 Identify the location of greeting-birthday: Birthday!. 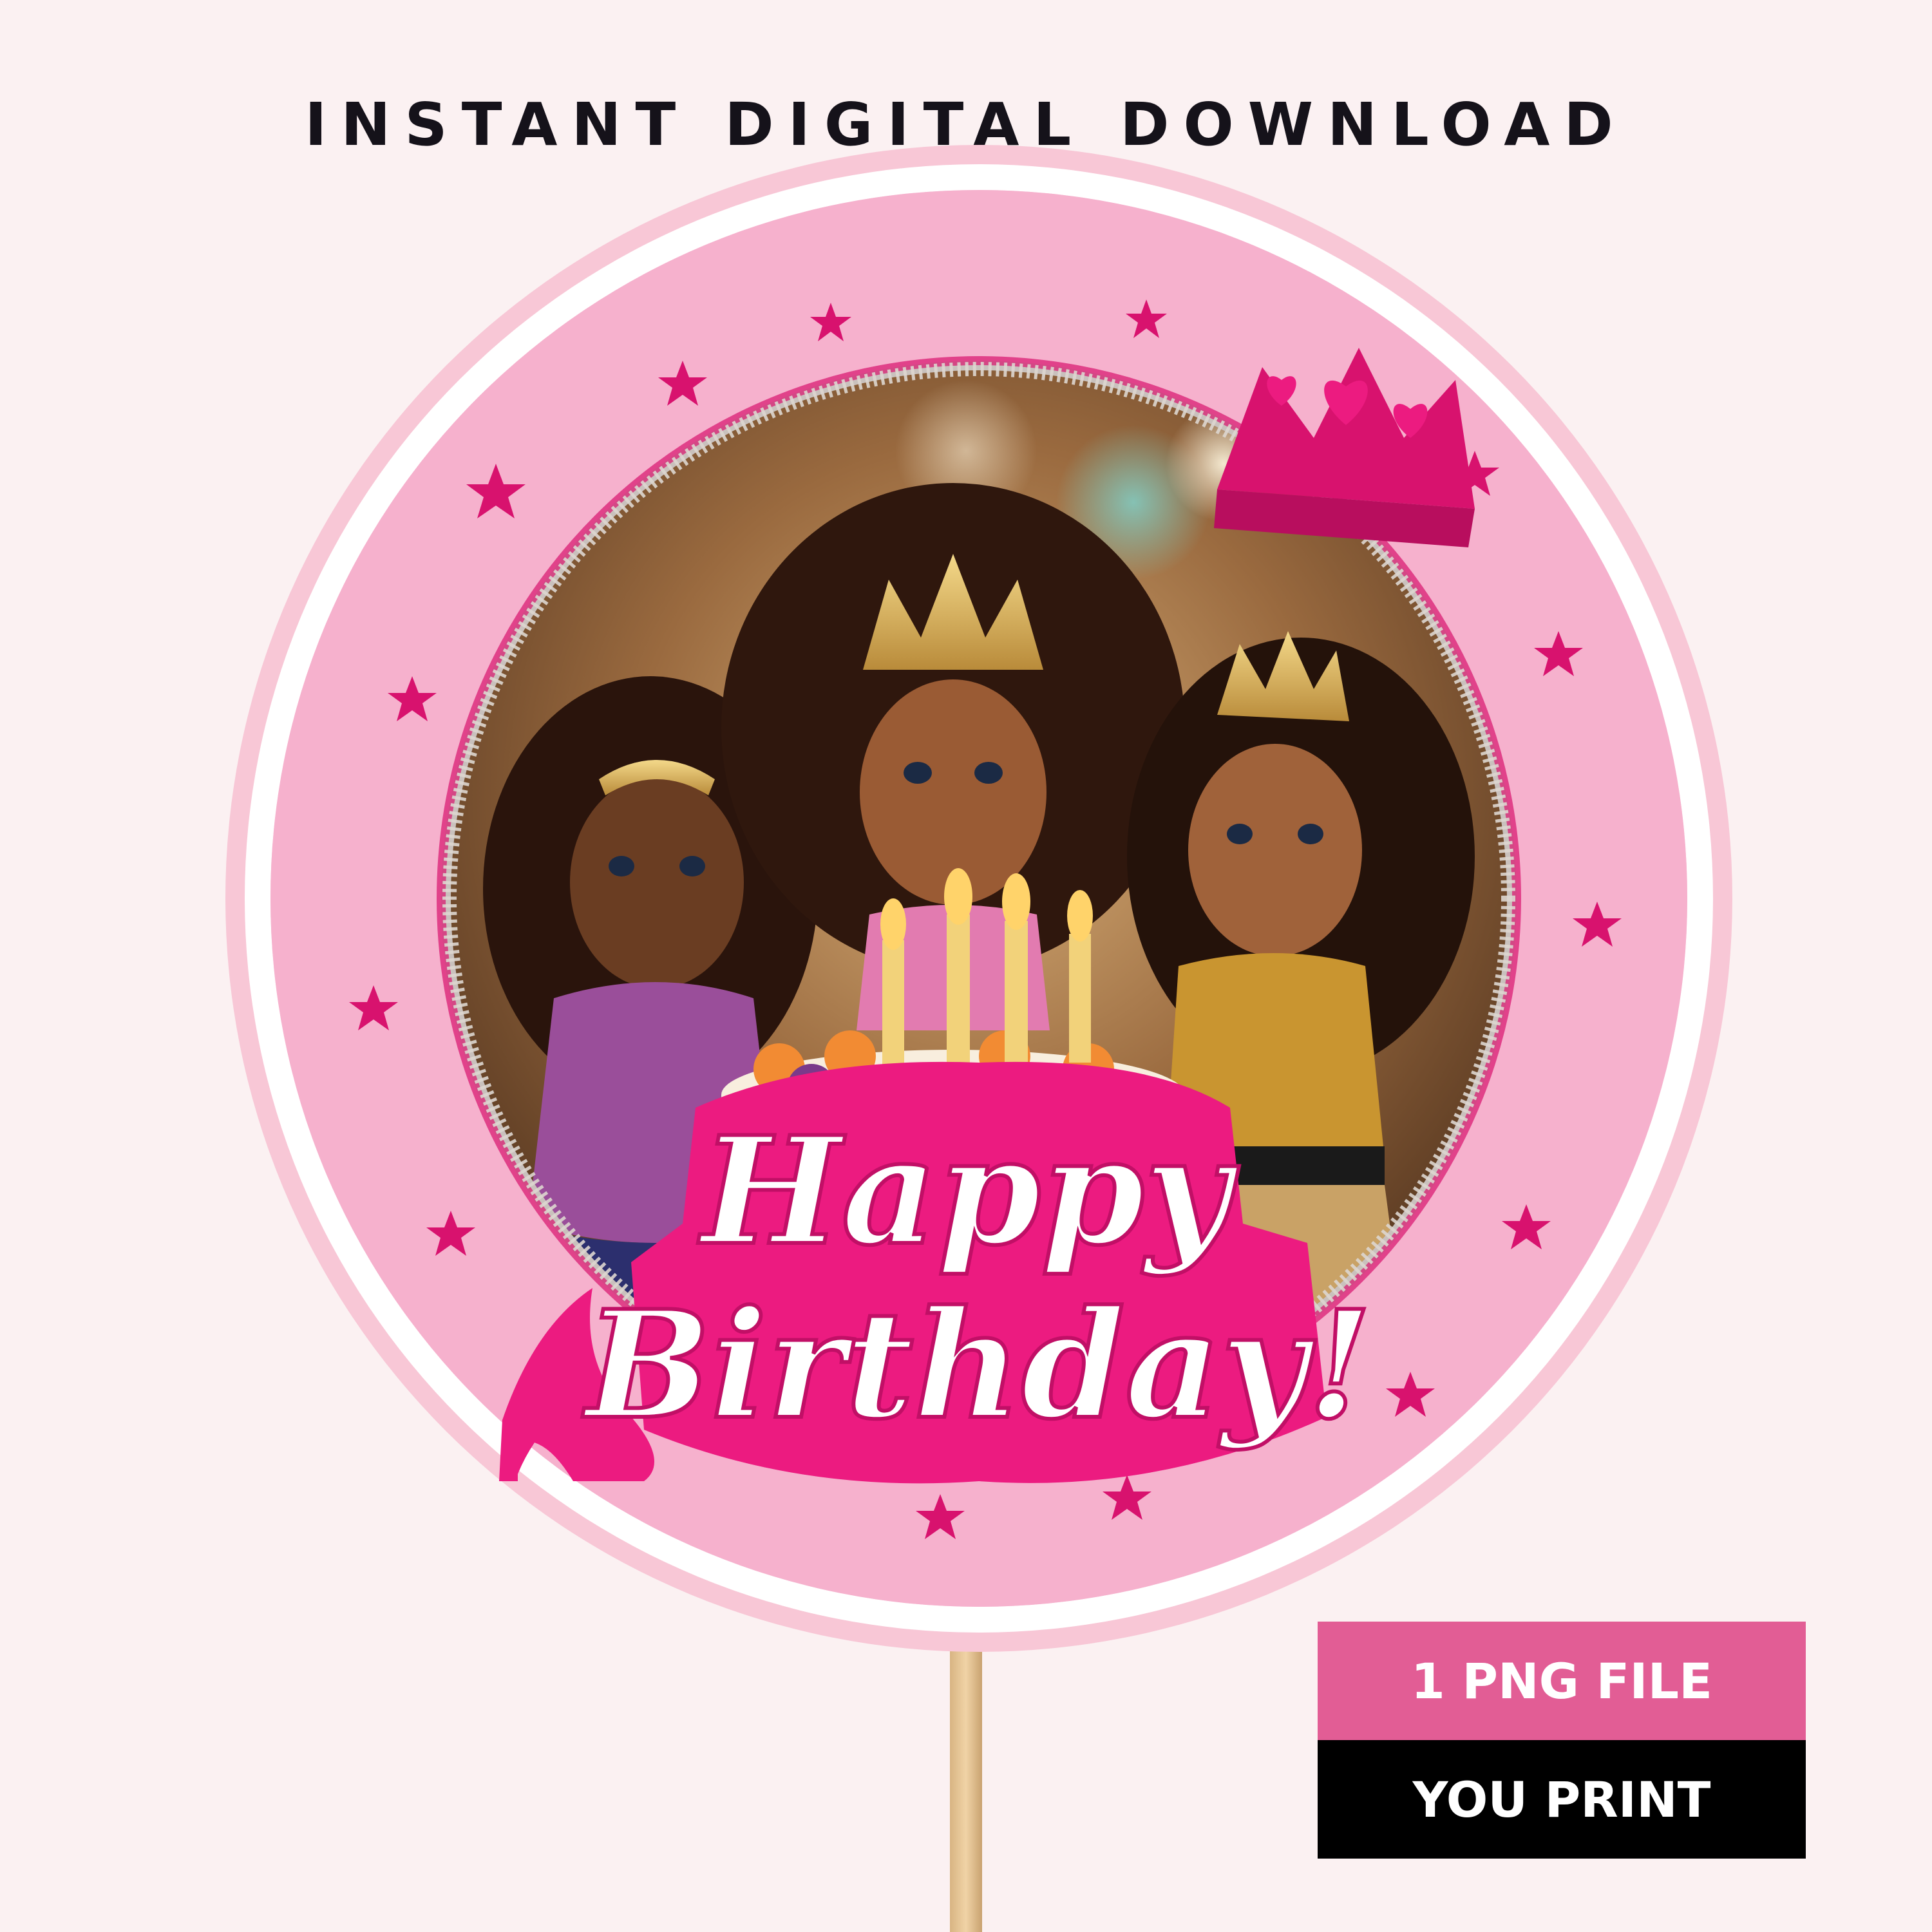
(977, 1365).